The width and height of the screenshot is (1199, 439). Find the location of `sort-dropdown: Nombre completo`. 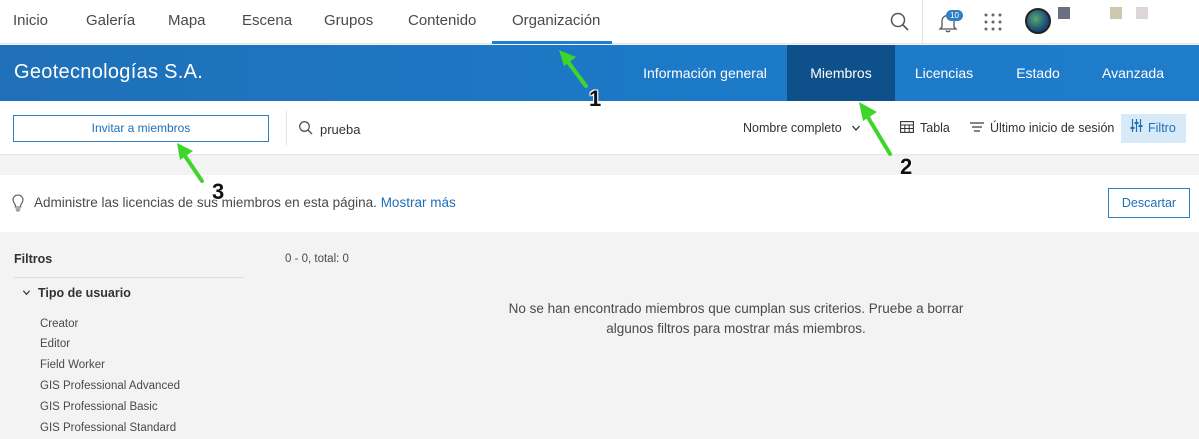

sort-dropdown: Nombre completo is located at coordinates (802, 128).